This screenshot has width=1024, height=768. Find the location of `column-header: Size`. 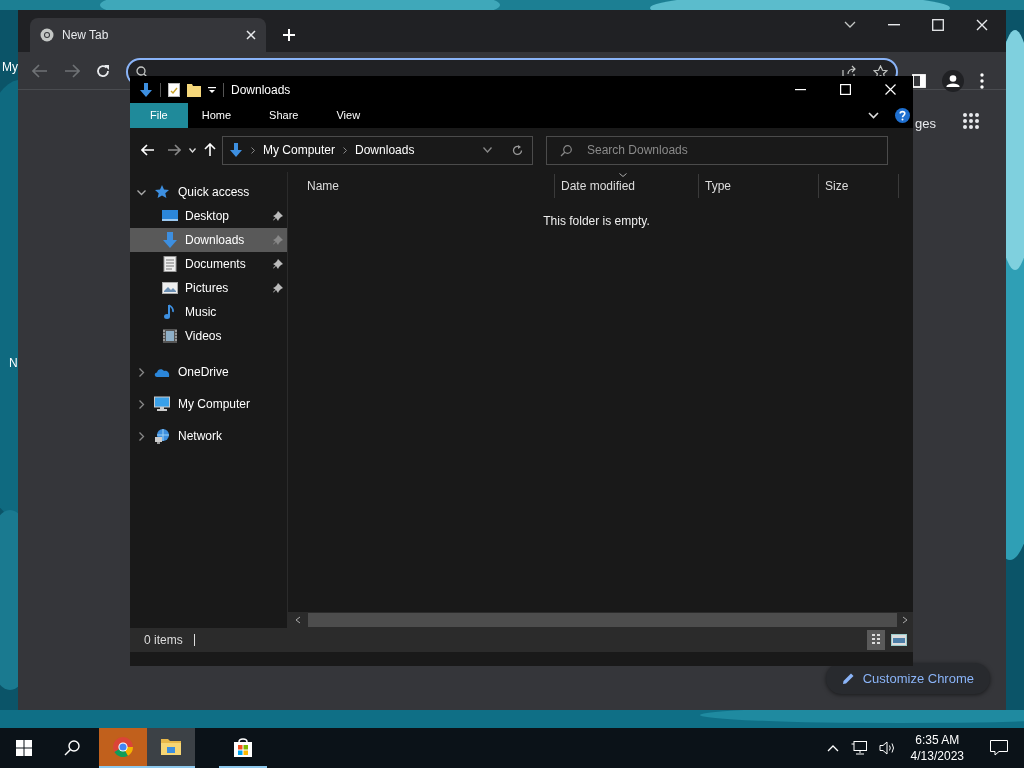

column-header: Size is located at coordinates (859, 186).